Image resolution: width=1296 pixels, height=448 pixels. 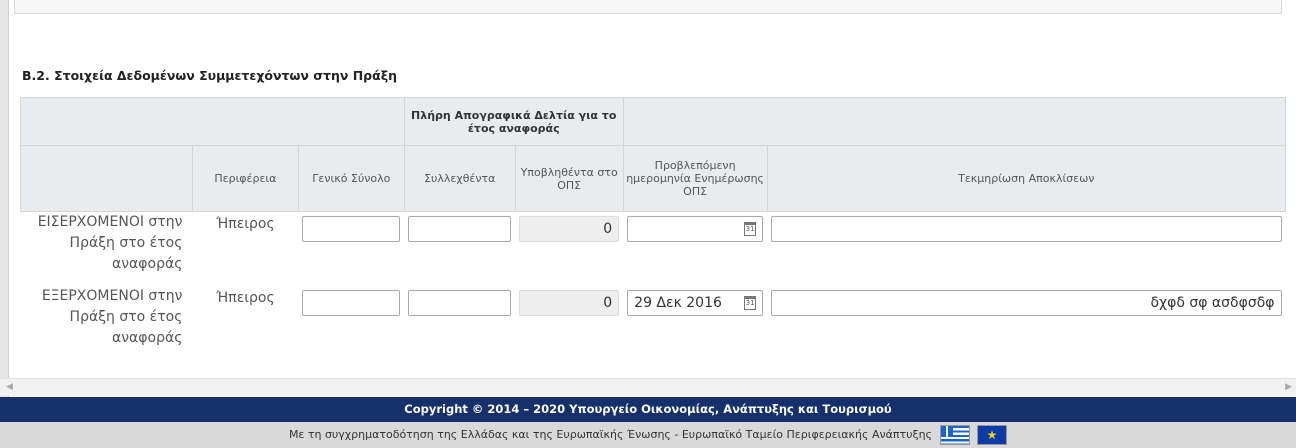 What do you see at coordinates (112, 316) in the screenshot?
I see `row-label: ΕΞΕΡΧΟΜΕΝΟΙ στην Πράξη στο έτος αναφοράς` at bounding box center [112, 316].